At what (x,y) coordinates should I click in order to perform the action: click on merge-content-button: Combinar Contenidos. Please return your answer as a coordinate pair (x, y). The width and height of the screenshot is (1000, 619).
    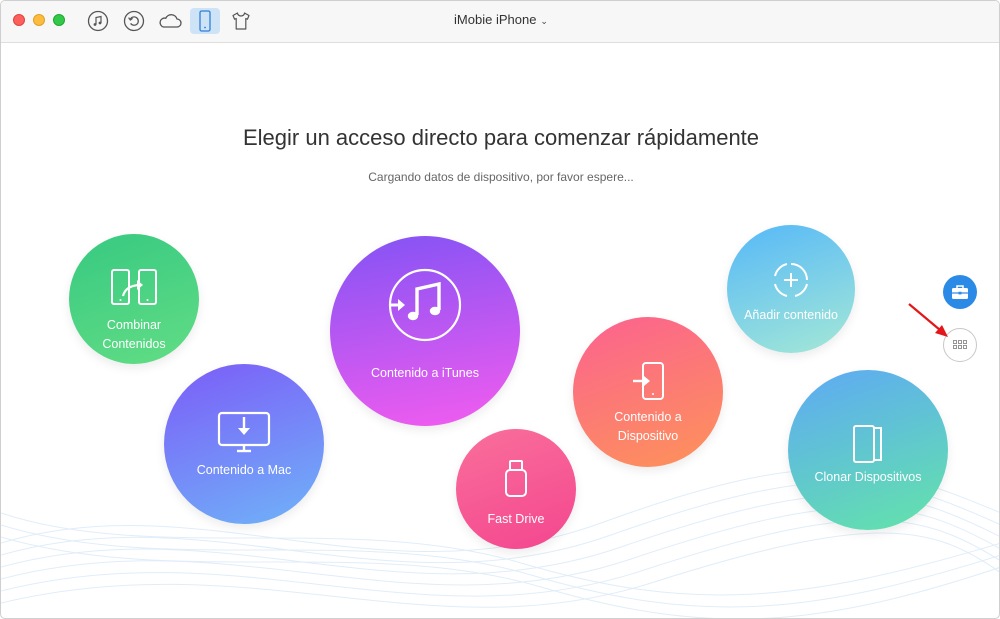
    Looking at the image, I should click on (134, 299).